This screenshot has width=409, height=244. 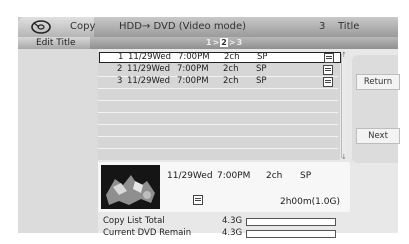 What do you see at coordinates (147, 233) in the screenshot?
I see `current-dvd-remain-label: Current DVD Remain` at bounding box center [147, 233].